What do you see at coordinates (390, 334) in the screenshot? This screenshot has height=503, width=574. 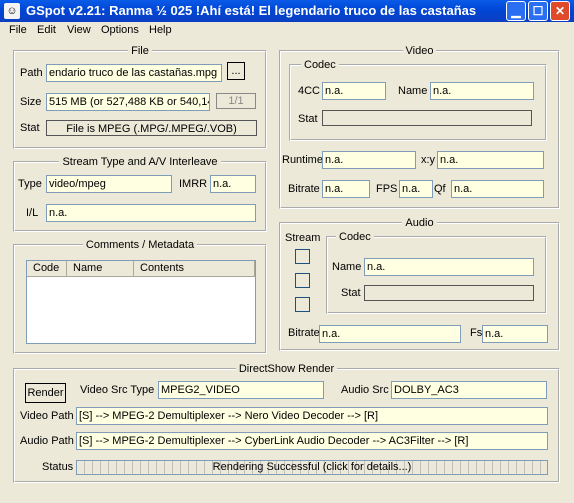 I see `audio-bitrate-field: n.a.` at bounding box center [390, 334].